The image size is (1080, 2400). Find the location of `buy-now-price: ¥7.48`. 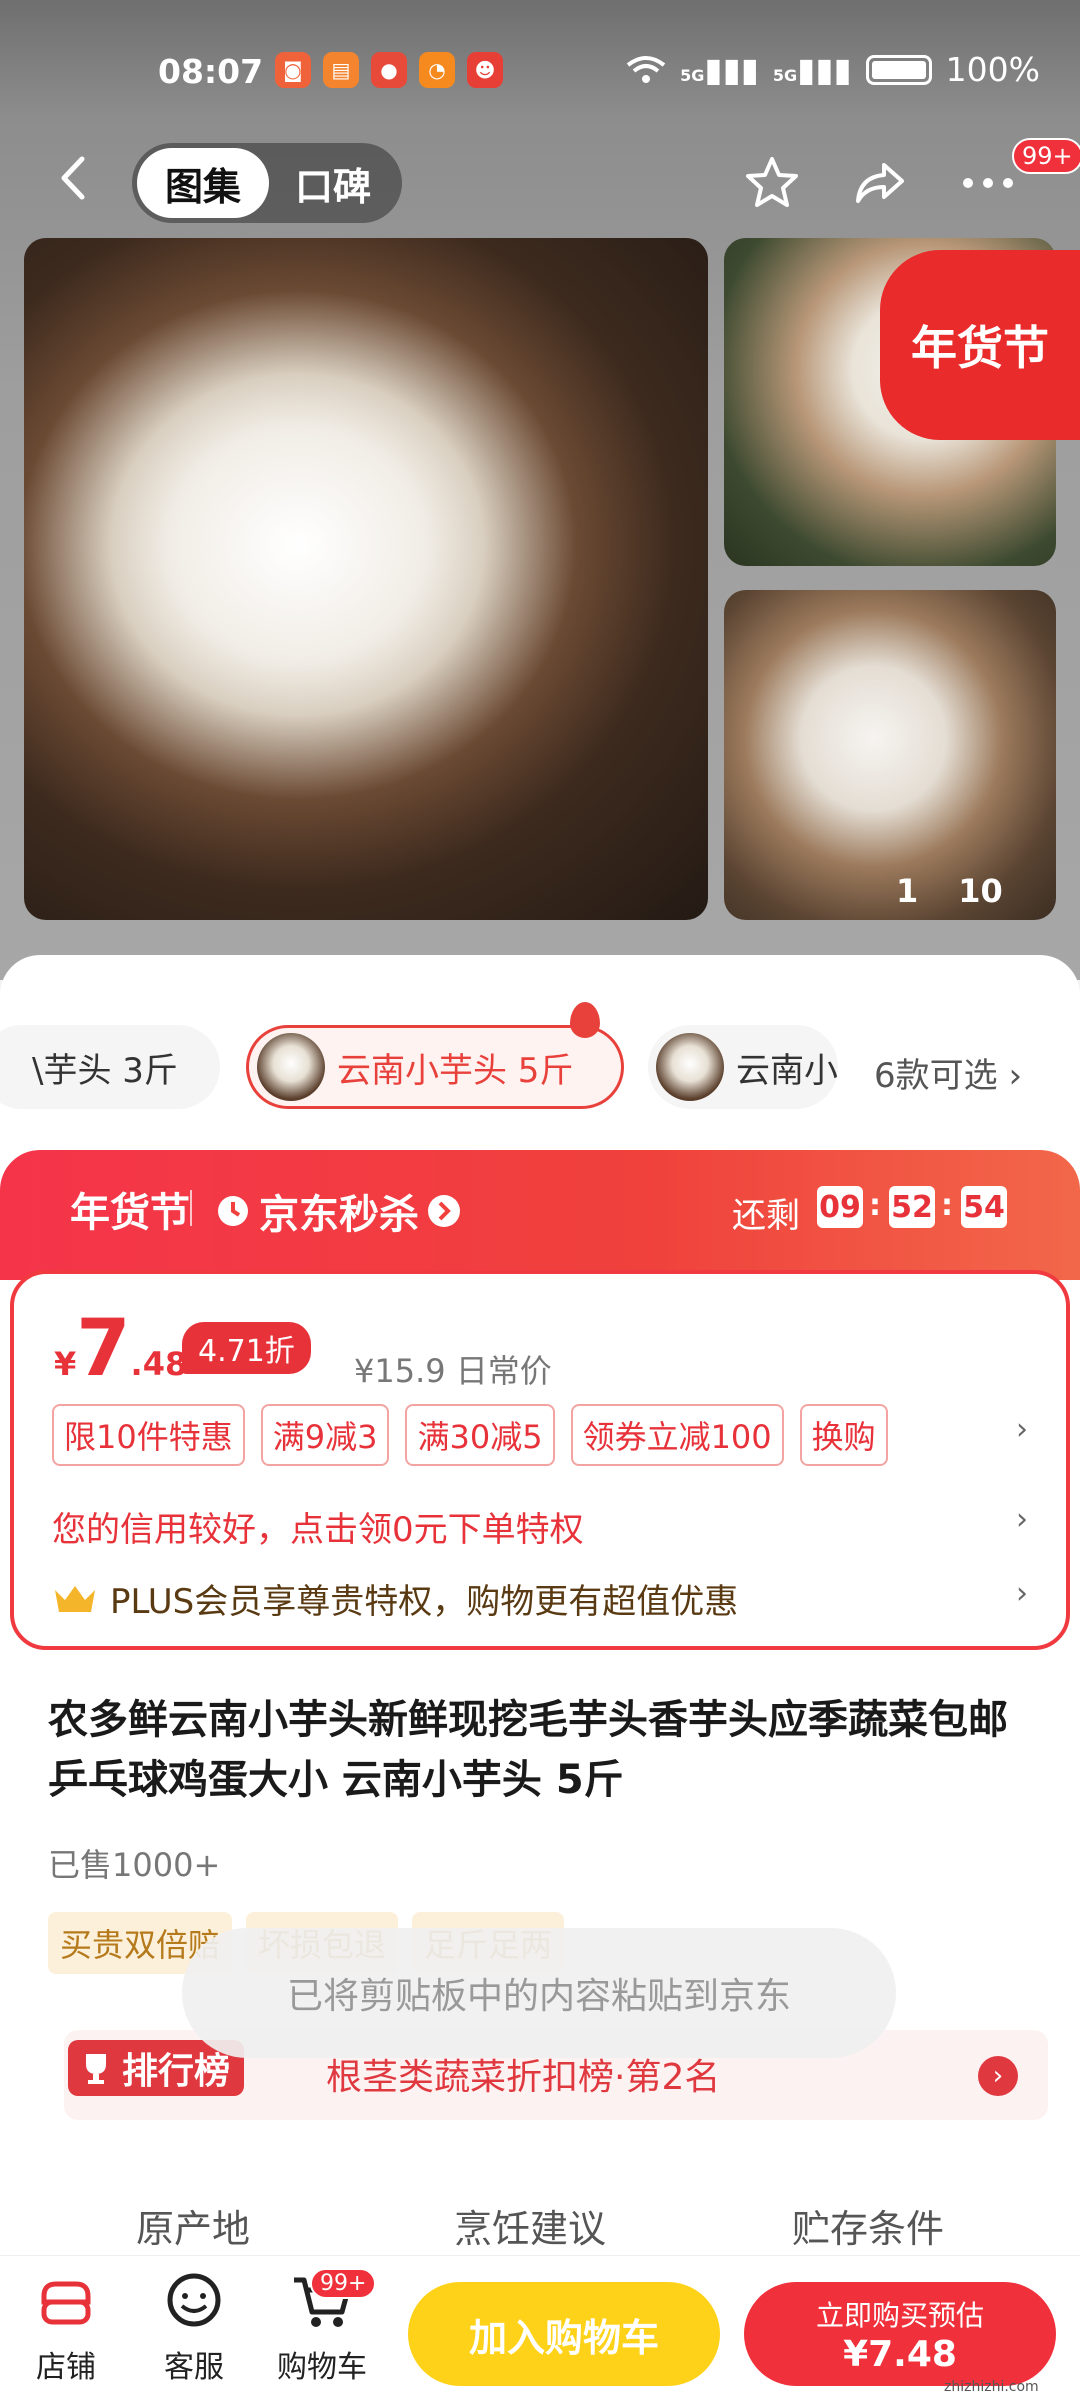

buy-now-price: ¥7.48 is located at coordinates (900, 2354).